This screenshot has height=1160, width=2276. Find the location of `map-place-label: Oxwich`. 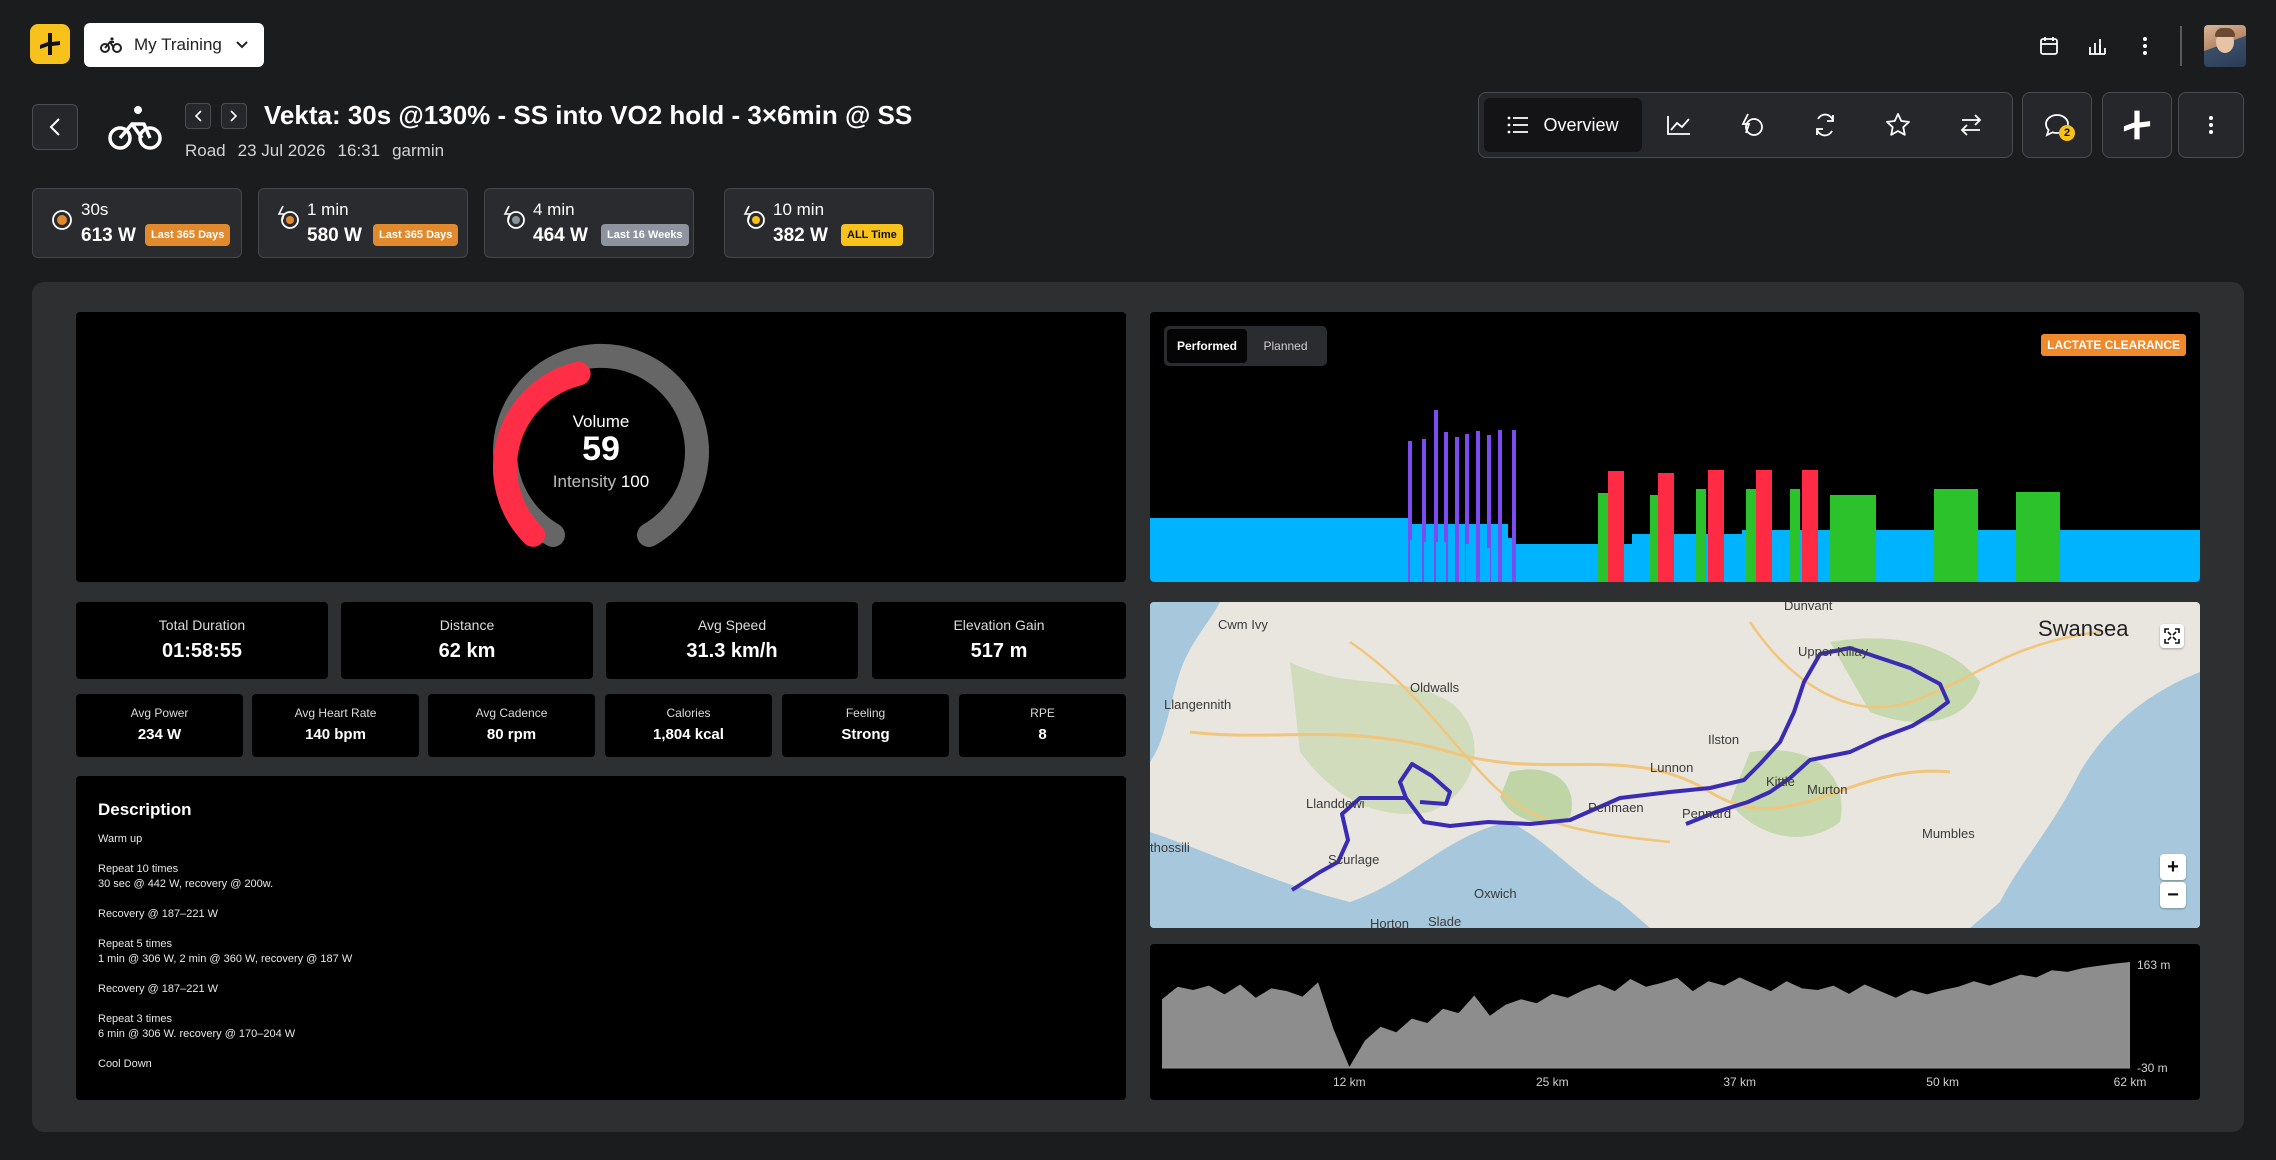

map-place-label: Oxwich is located at coordinates (1495, 893).